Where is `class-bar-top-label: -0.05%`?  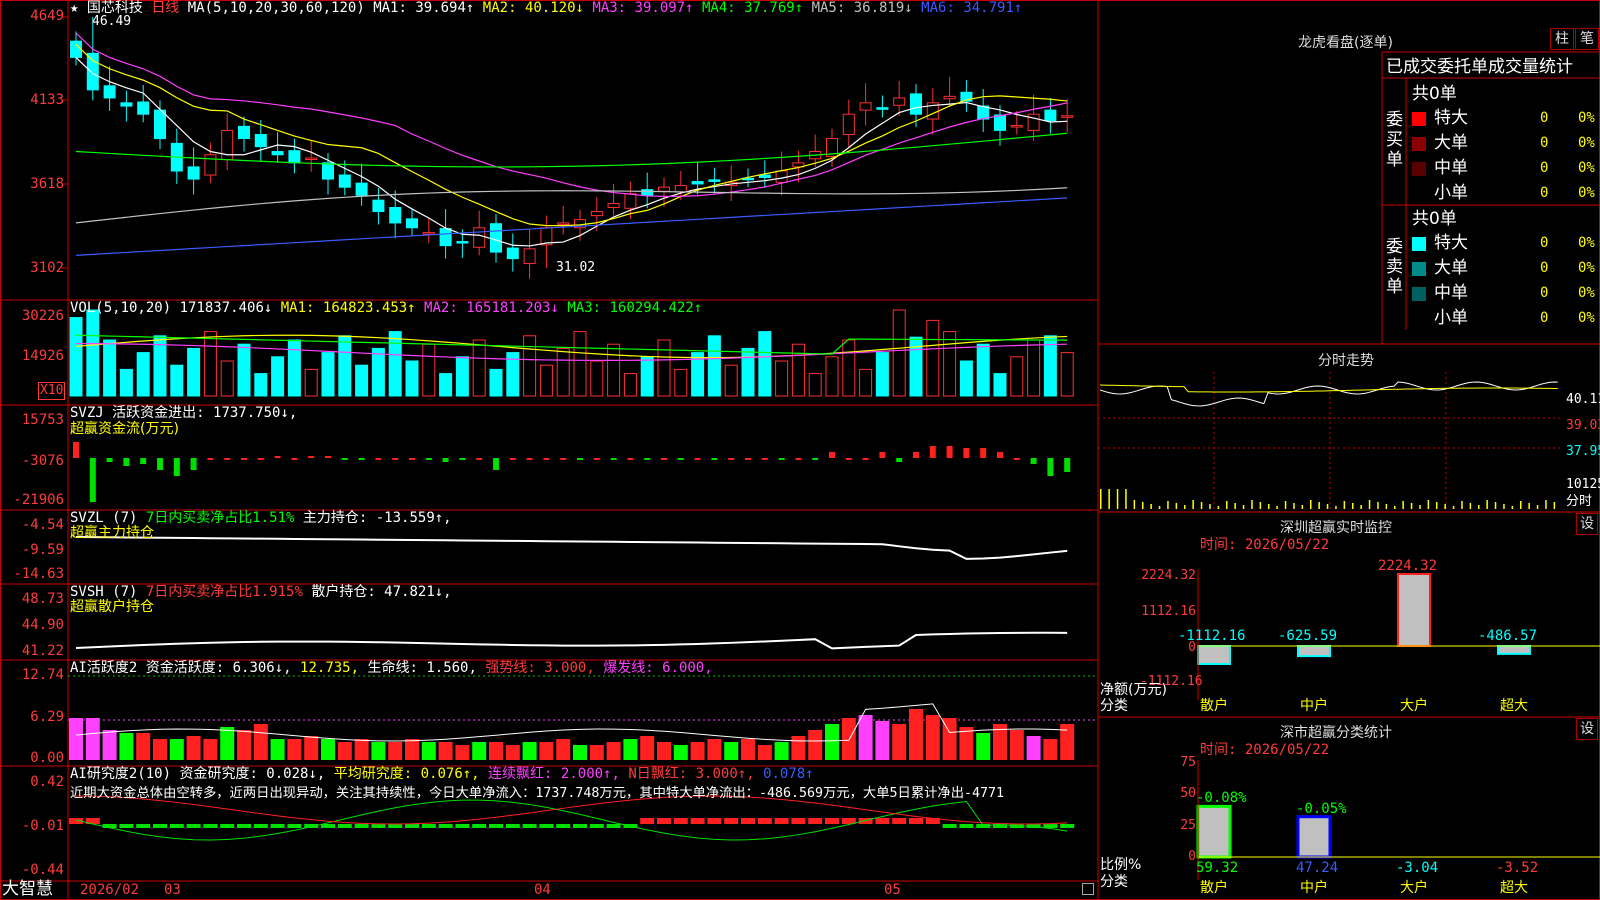
class-bar-top-label: -0.05% is located at coordinates (1321, 808).